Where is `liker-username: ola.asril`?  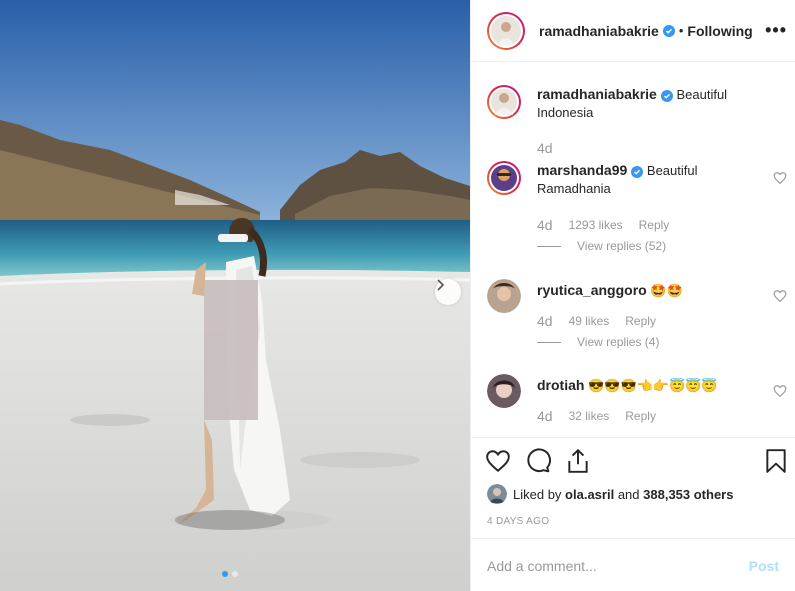 liker-username: ola.asril is located at coordinates (589, 494).